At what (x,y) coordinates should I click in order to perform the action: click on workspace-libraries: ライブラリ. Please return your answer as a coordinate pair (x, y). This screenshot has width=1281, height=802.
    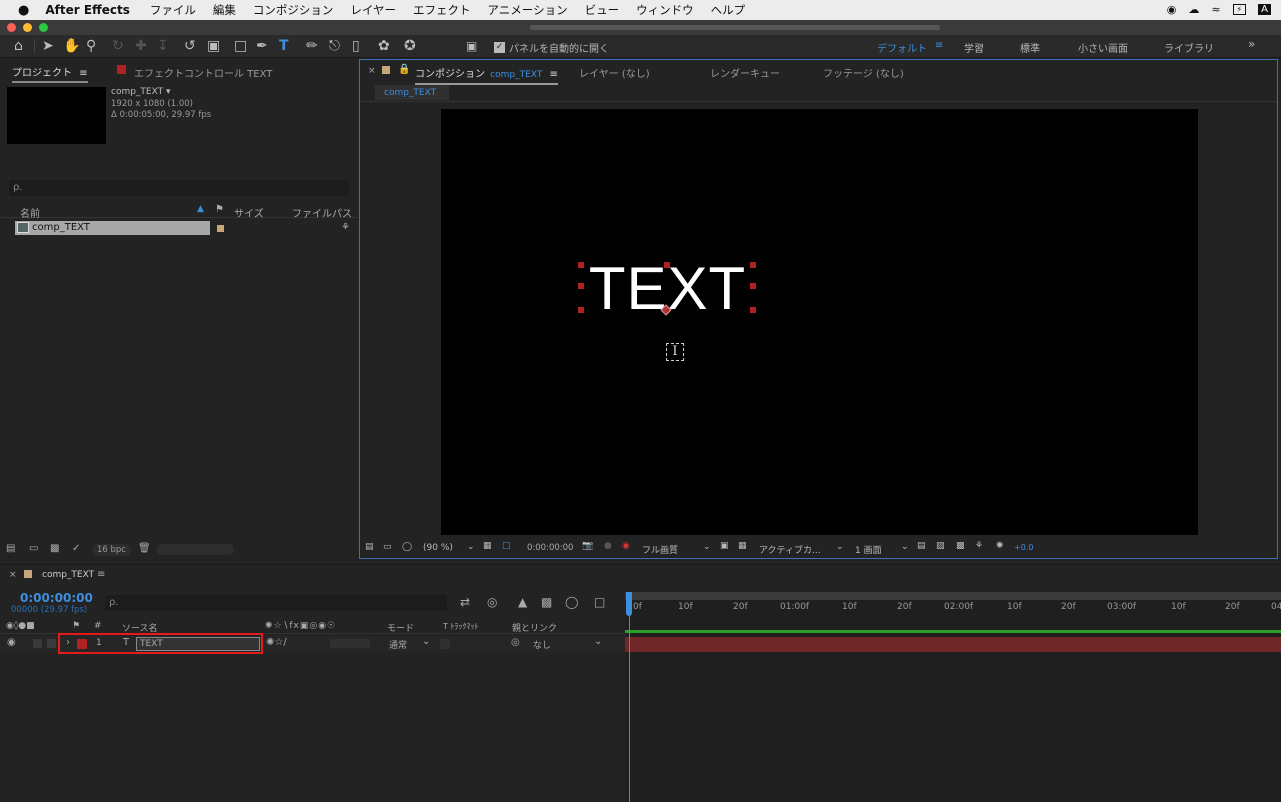
    Looking at the image, I should click on (1189, 47).